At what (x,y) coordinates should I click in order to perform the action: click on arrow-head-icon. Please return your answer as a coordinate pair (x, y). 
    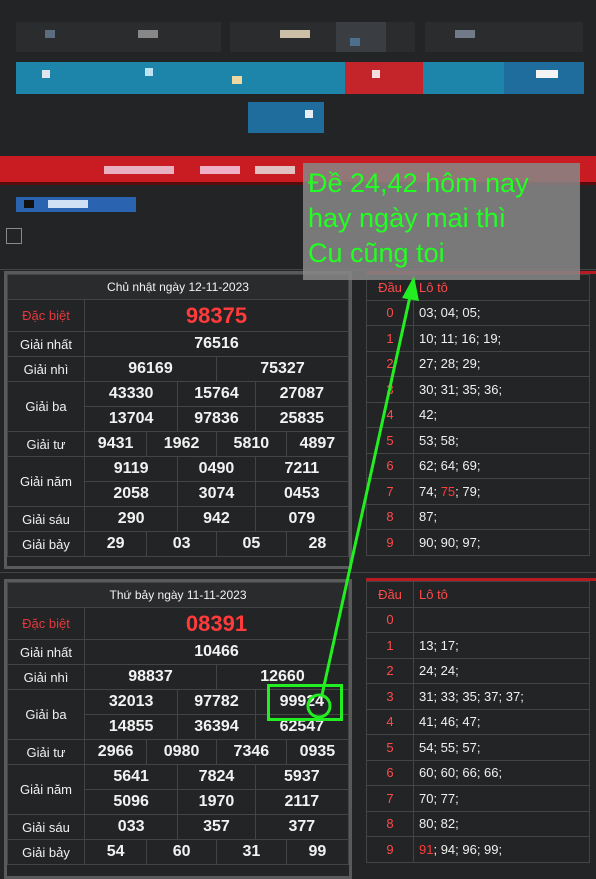
    Looking at the image, I should click on (410, 288).